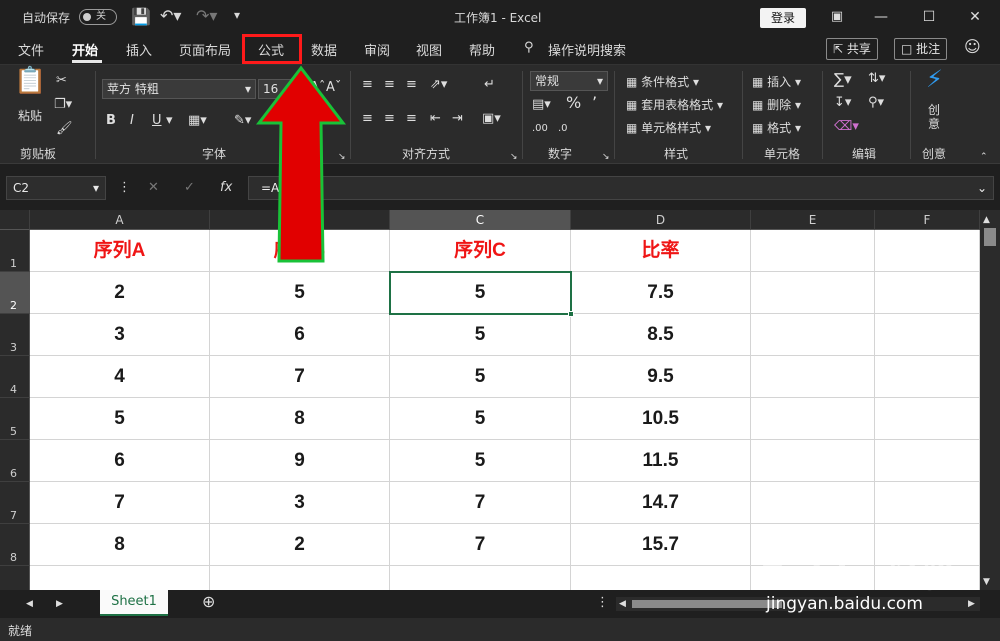 Image resolution: width=1000 pixels, height=641 pixels. I want to click on save-icon: 💾, so click(141, 16).